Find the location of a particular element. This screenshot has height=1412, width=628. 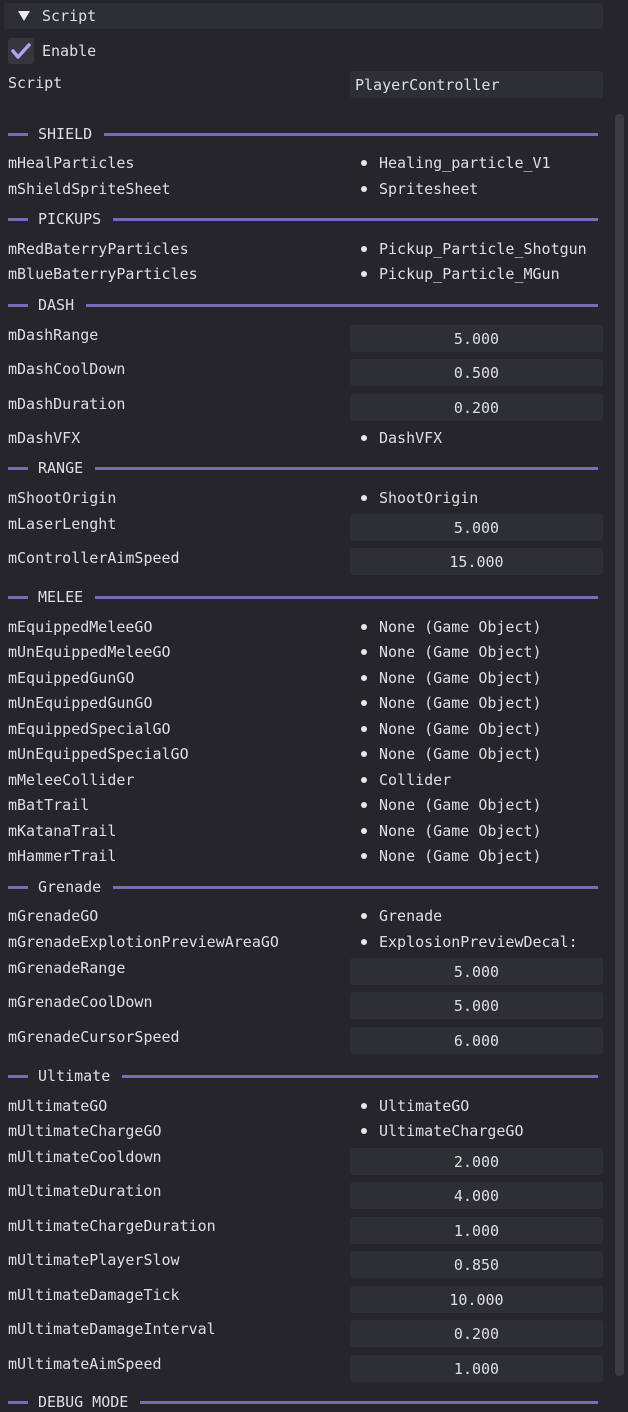

object-ref: ShootOrigin is located at coordinates (494, 498).